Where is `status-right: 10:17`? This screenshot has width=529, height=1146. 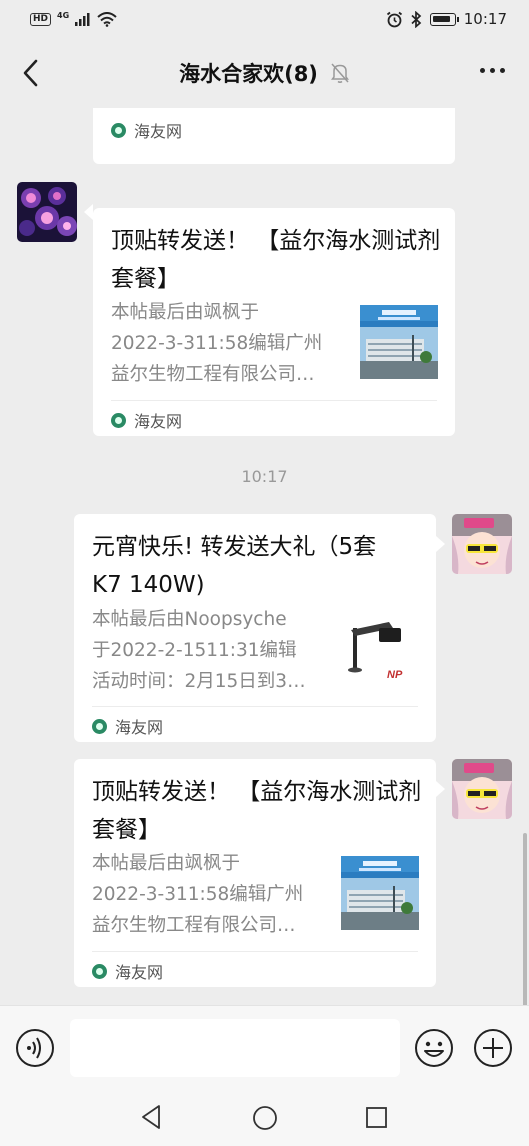 status-right: 10:17 is located at coordinates (446, 19).